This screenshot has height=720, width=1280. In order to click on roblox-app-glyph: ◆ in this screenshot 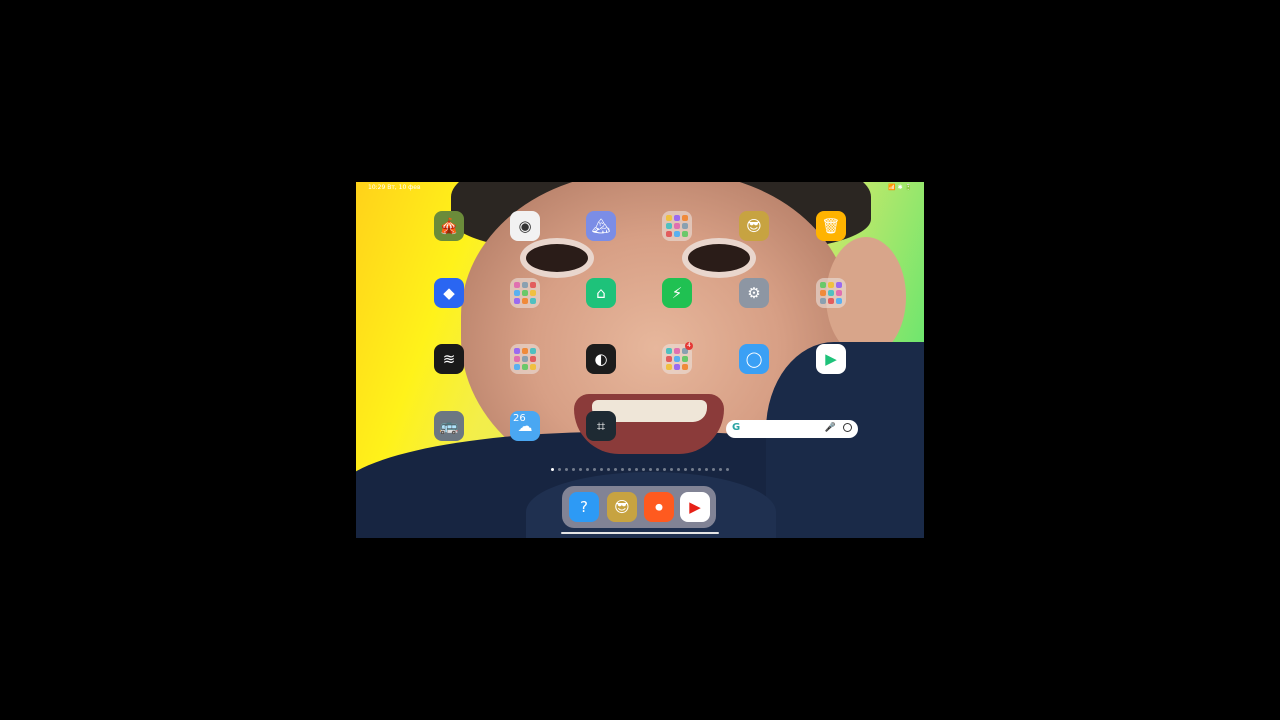, I will do `click(449, 292)`.